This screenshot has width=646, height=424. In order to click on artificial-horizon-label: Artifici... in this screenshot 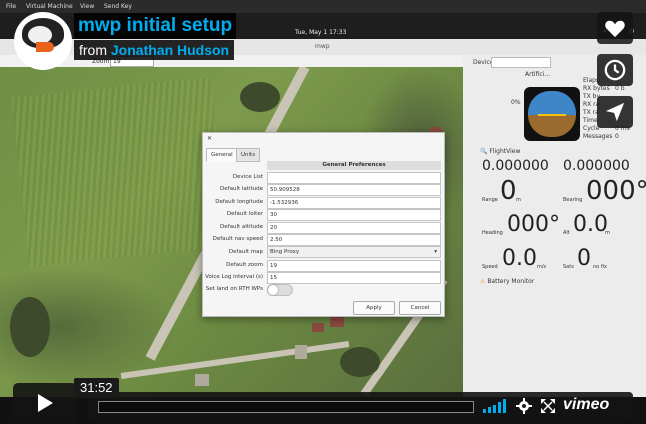, I will do `click(538, 74)`.